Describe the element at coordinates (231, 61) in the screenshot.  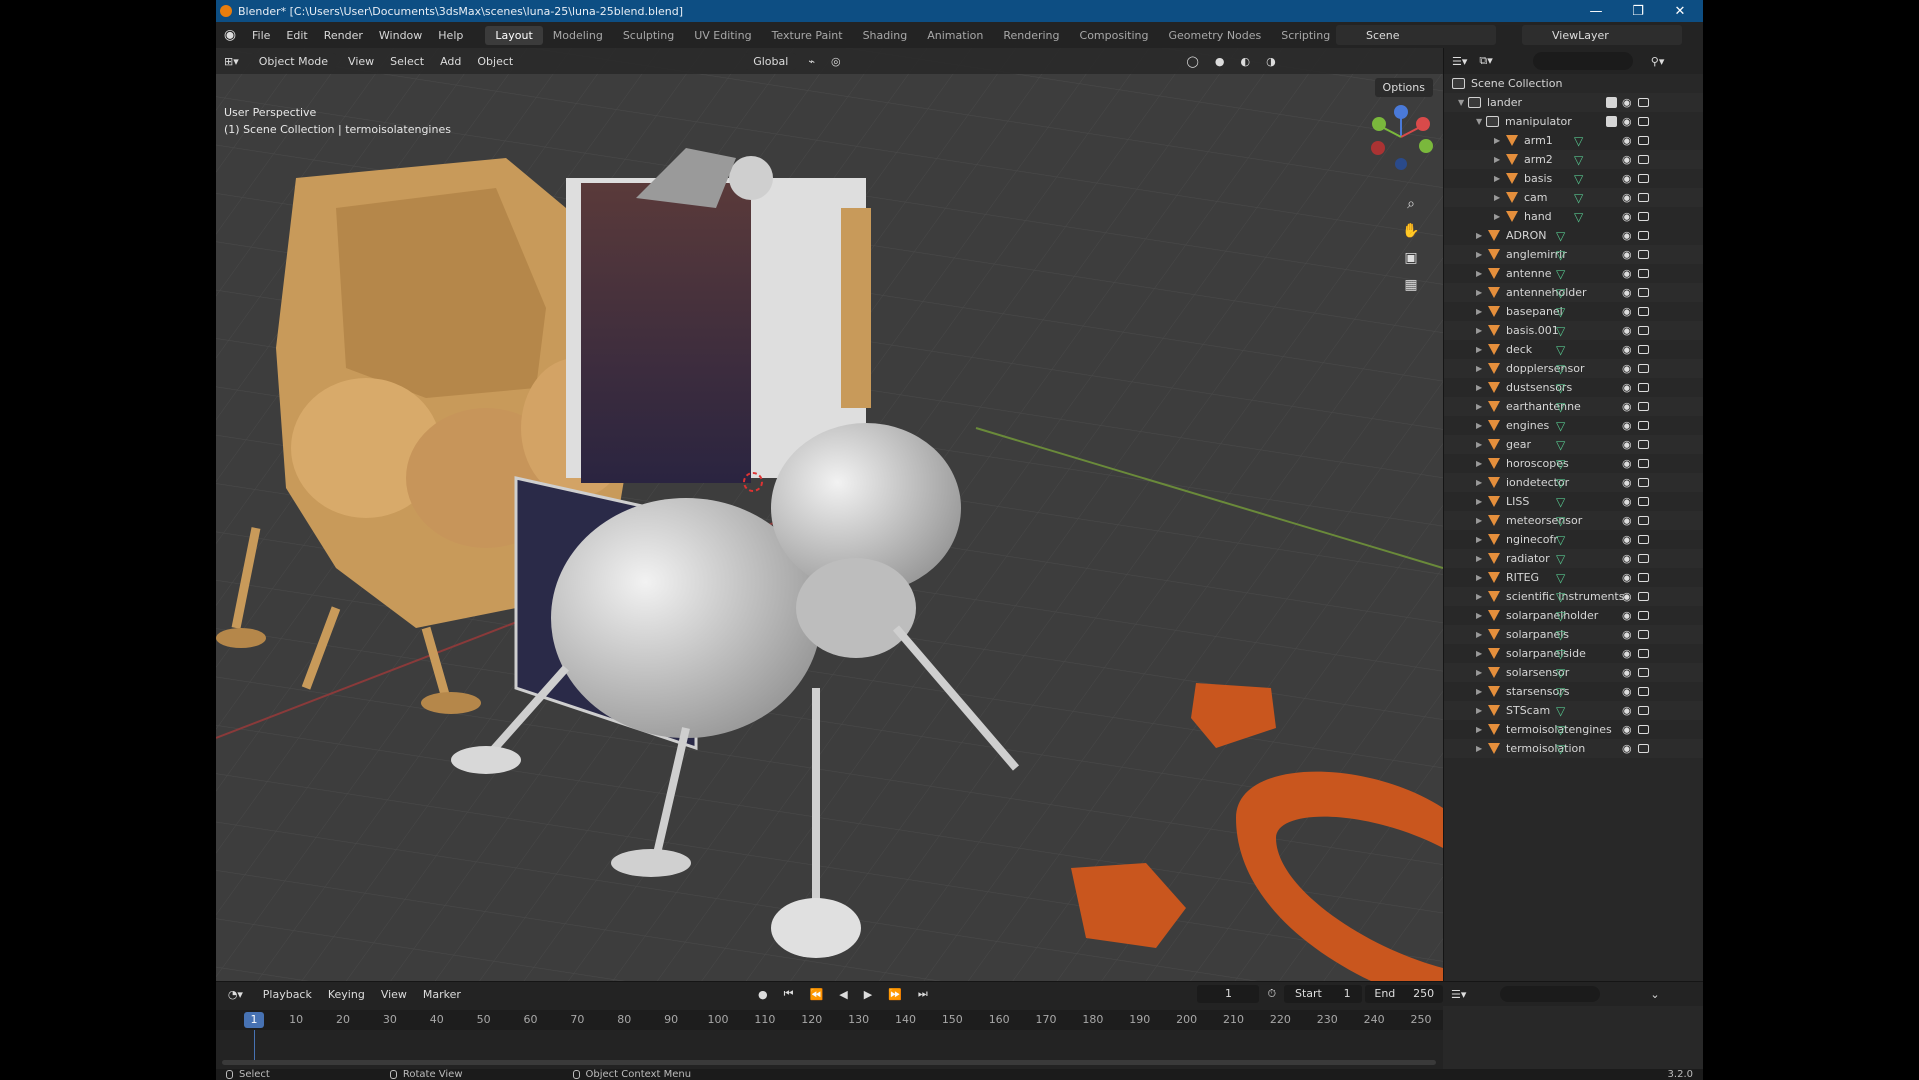
I see `editor-type-icon: ⊞▾` at that location.